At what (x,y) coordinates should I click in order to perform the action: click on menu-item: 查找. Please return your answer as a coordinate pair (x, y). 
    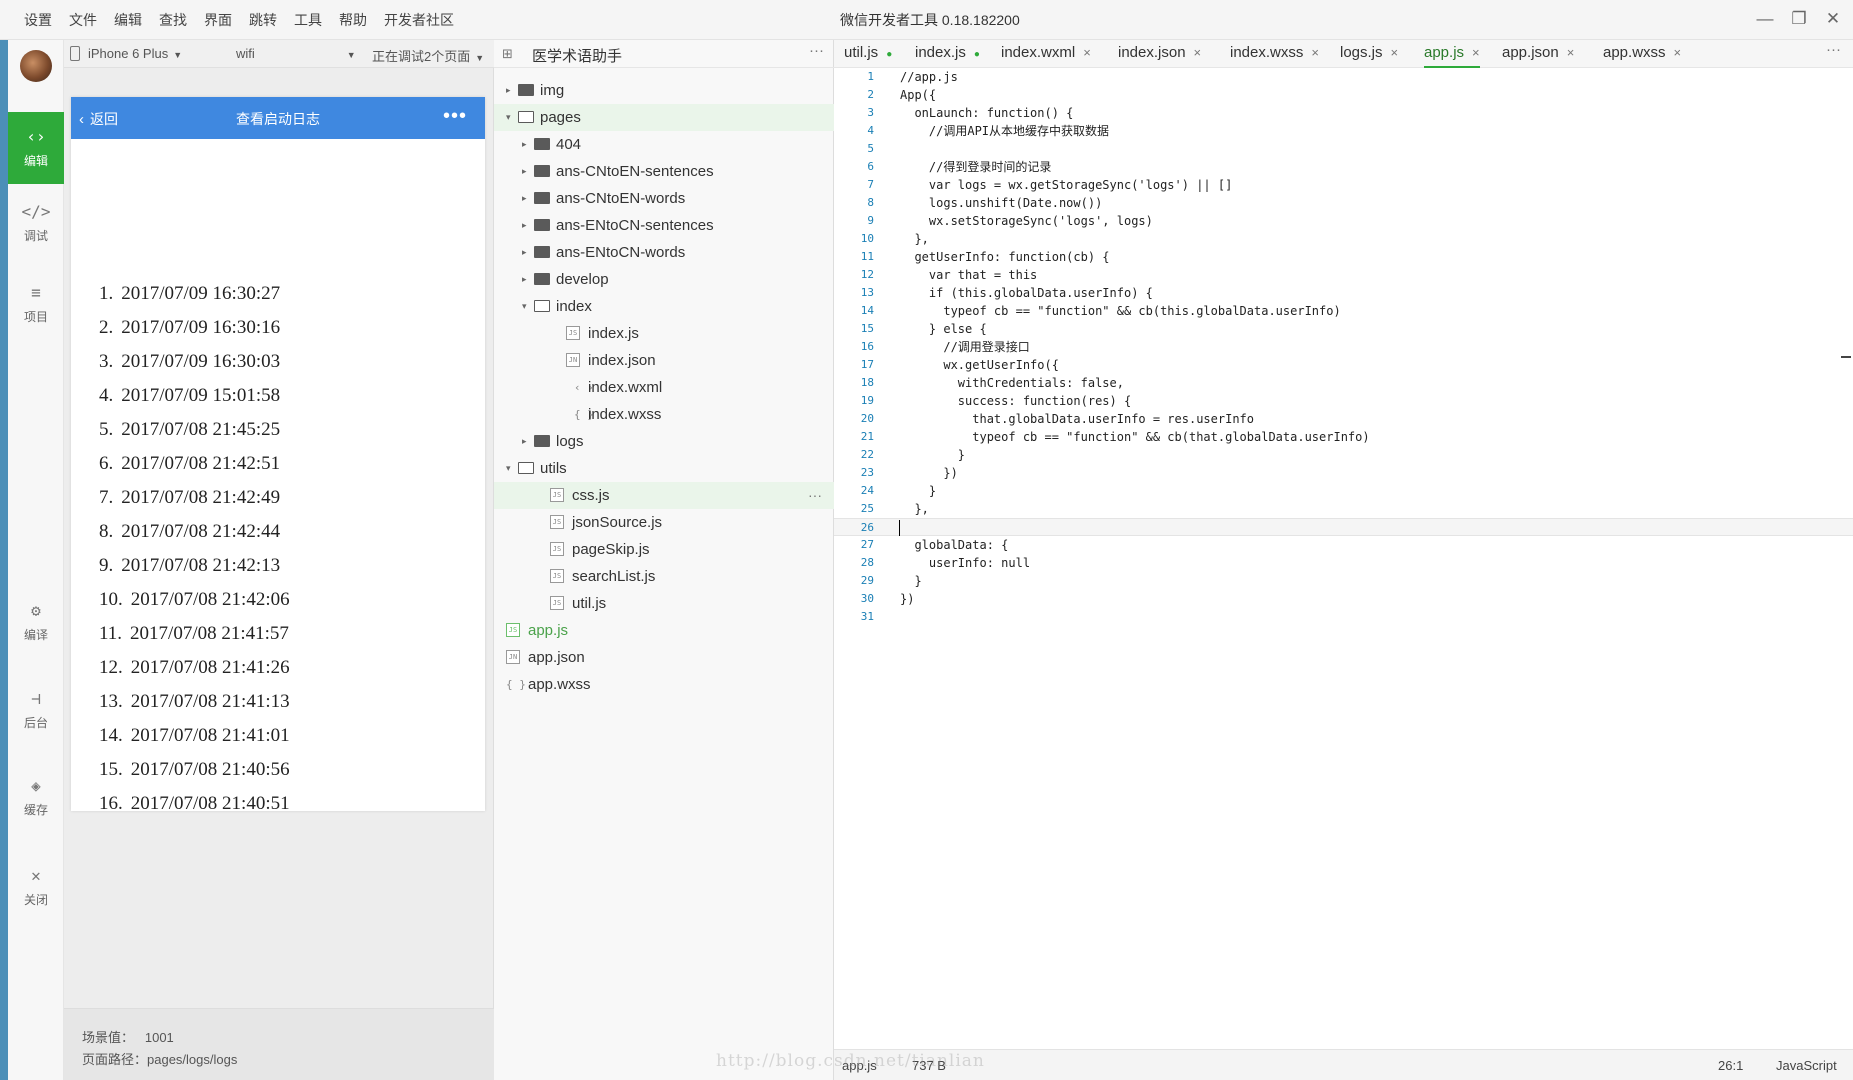
    Looking at the image, I should click on (173, 20).